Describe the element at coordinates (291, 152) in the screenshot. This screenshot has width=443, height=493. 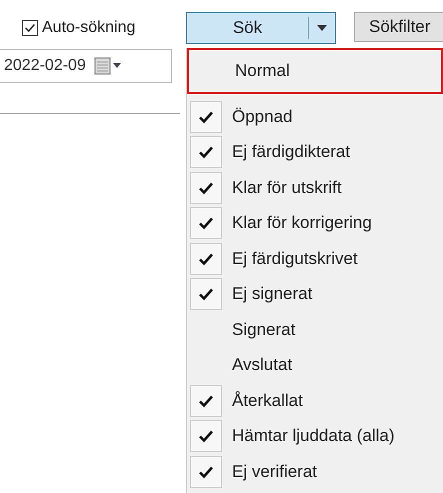
I see `menu-item: Ej färdigdikterat` at that location.